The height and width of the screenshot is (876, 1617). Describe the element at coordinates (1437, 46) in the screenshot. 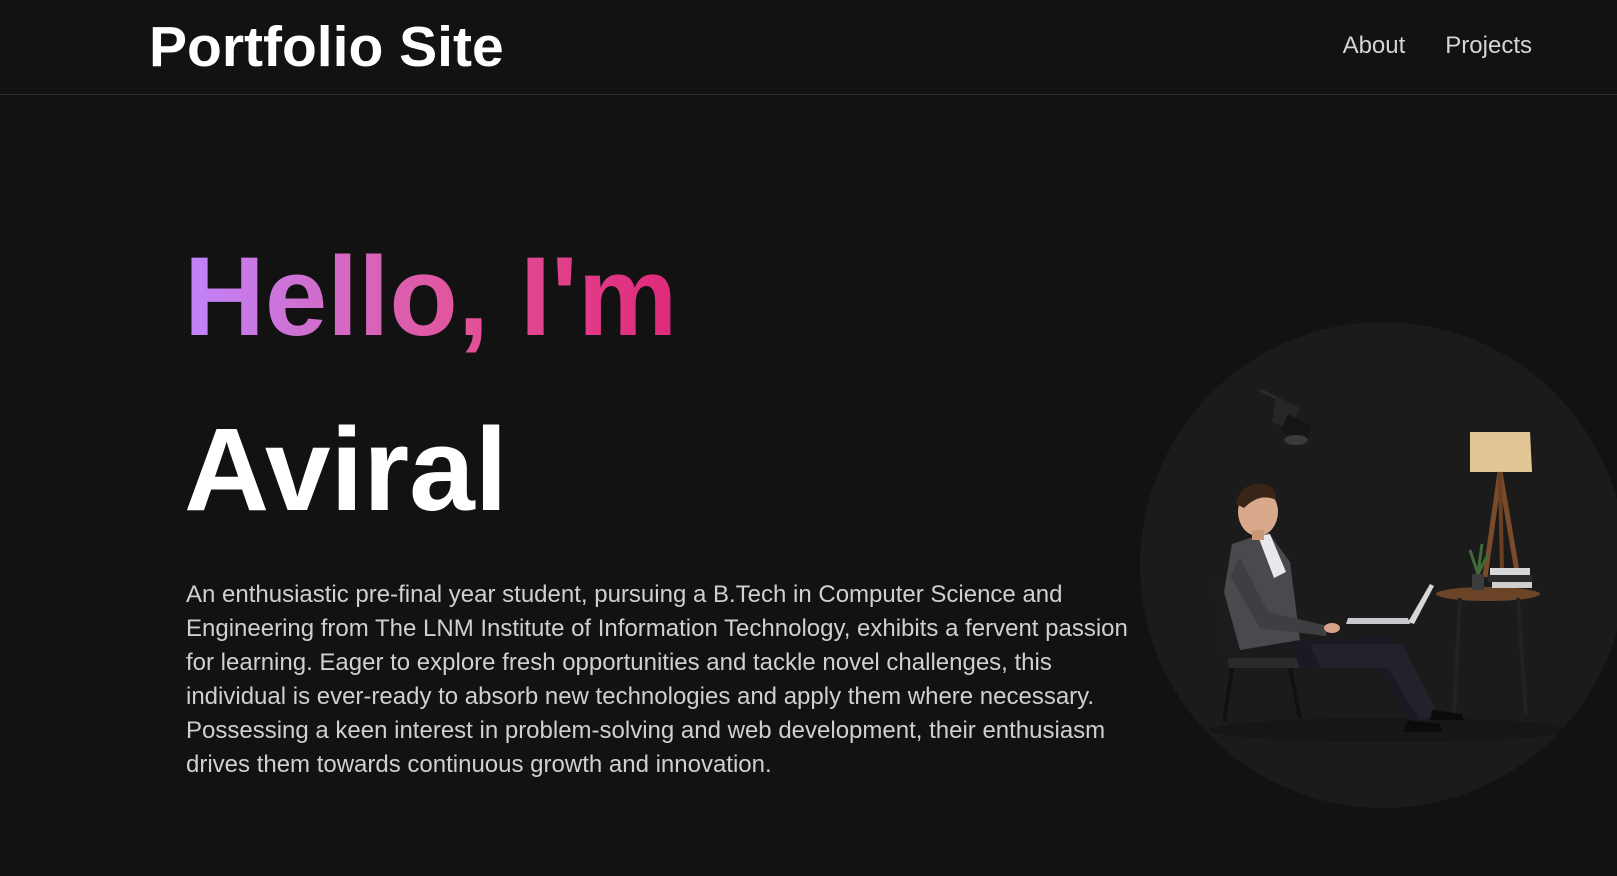

I see `nav-links: About Projects` at that location.